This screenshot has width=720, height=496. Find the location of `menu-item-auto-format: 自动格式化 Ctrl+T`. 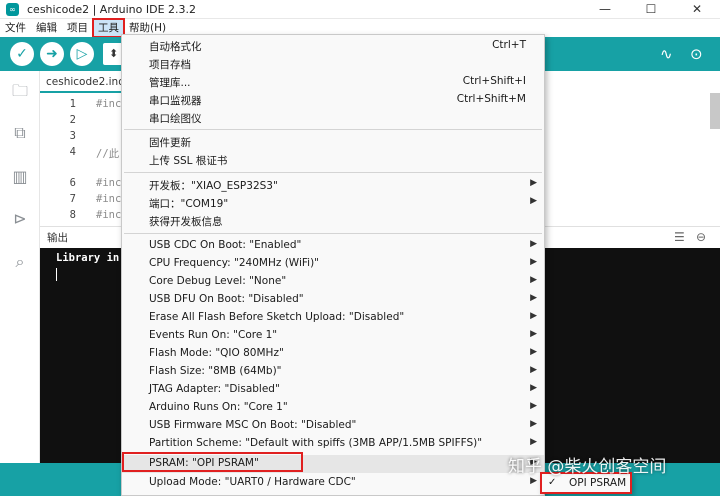

menu-item-auto-format: 自动格式化 Ctrl+T is located at coordinates (333, 46).